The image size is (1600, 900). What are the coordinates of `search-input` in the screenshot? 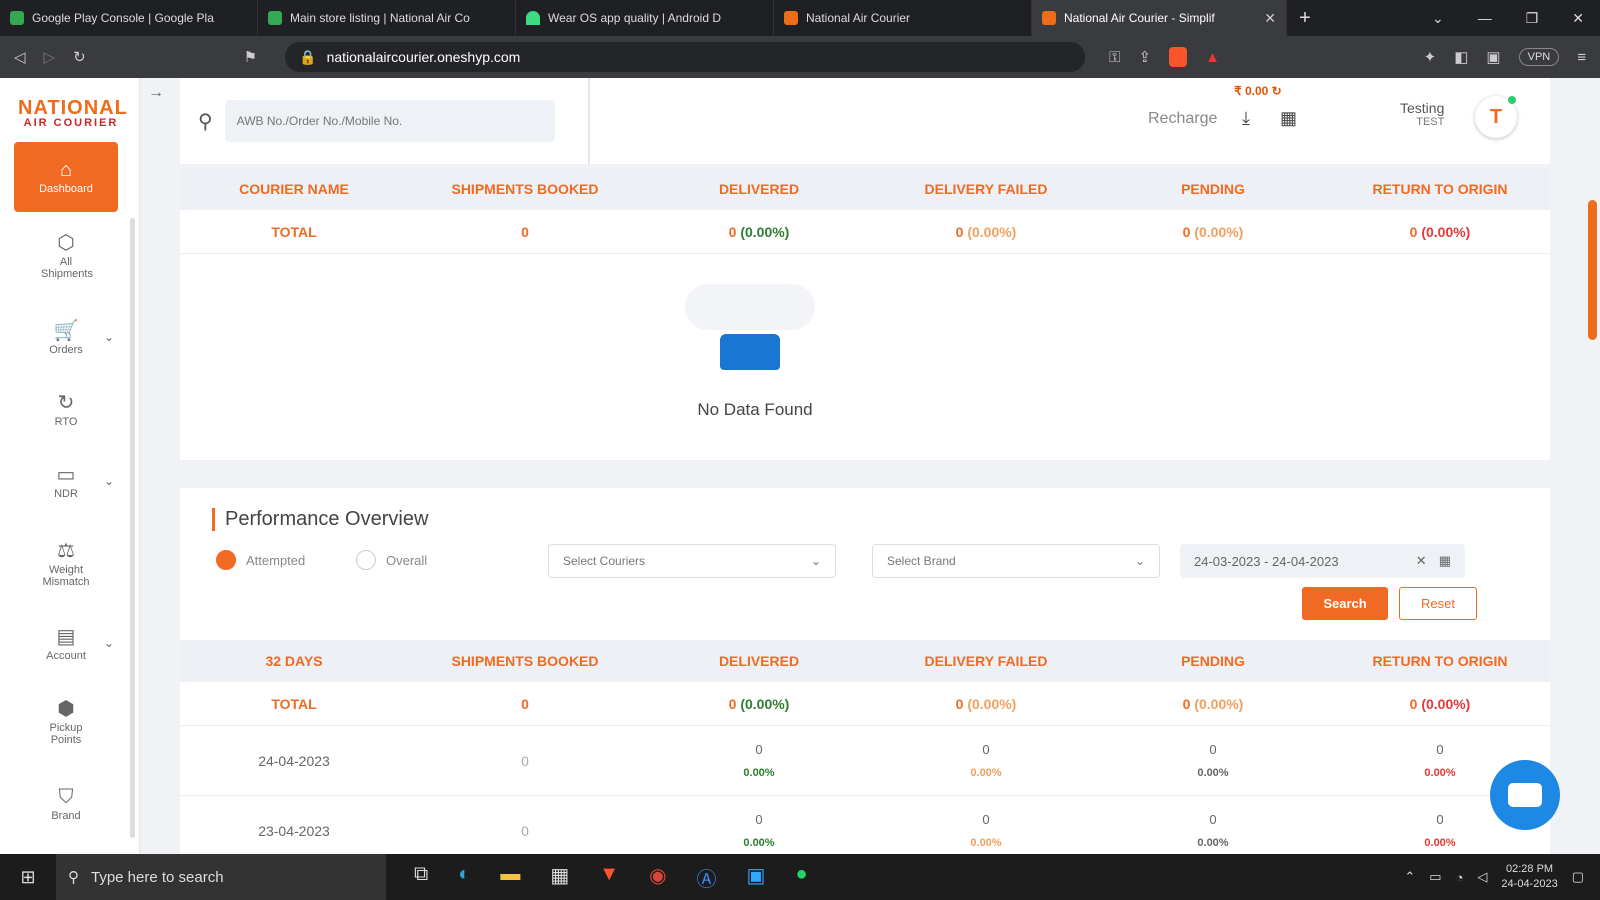 It's located at (389, 121).